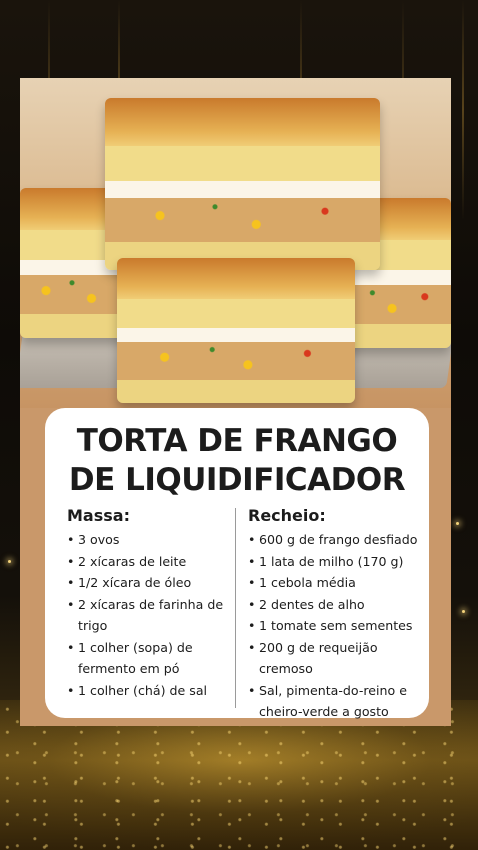 Image resolution: width=478 pixels, height=850 pixels. What do you see at coordinates (337, 583) in the screenshot?
I see `list-item: 1 cebola média` at bounding box center [337, 583].